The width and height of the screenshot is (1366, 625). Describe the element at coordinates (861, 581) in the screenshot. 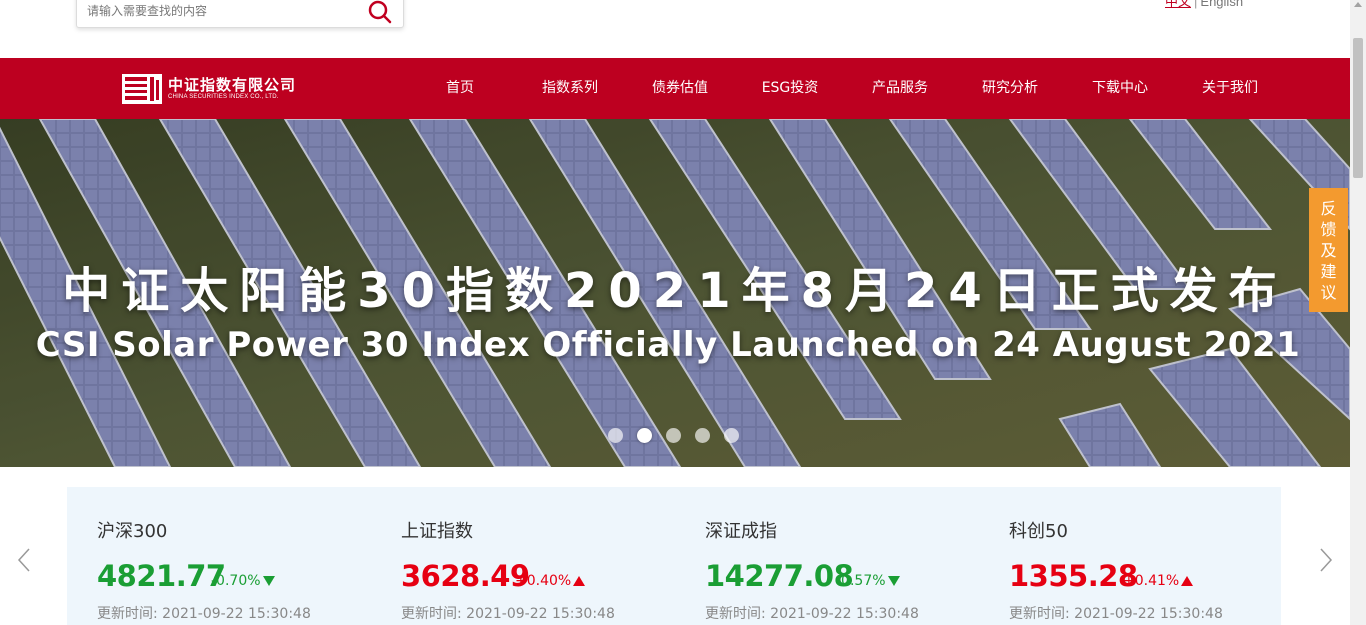

I see `index-change-text: -0.57%` at that location.